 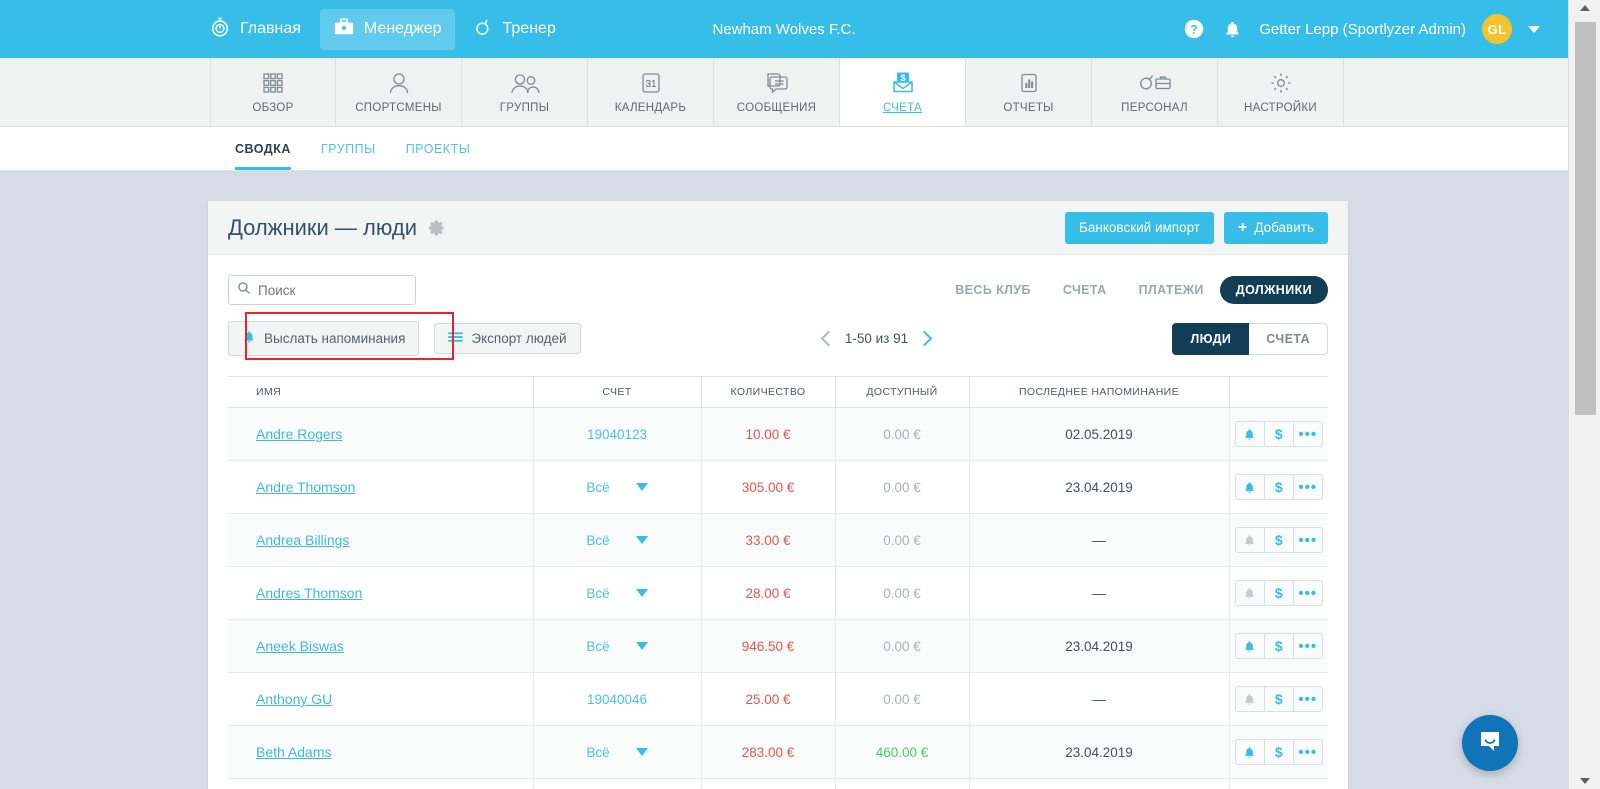 I want to click on col-header-name: ИМЯ, so click(x=380, y=392).